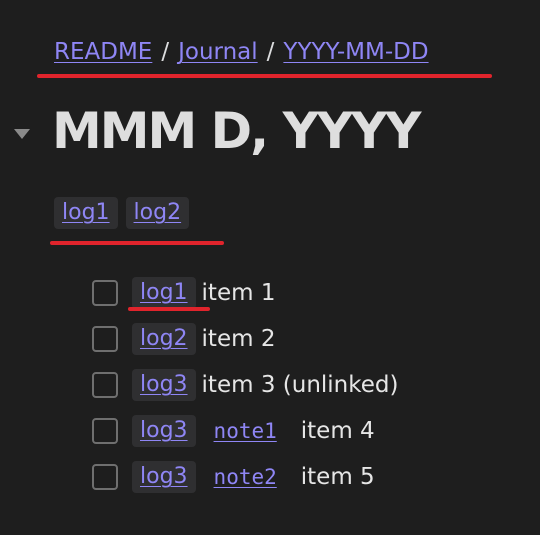 Image resolution: width=540 pixels, height=535 pixels. I want to click on page-title: MMM D, YYYY, so click(236, 131).